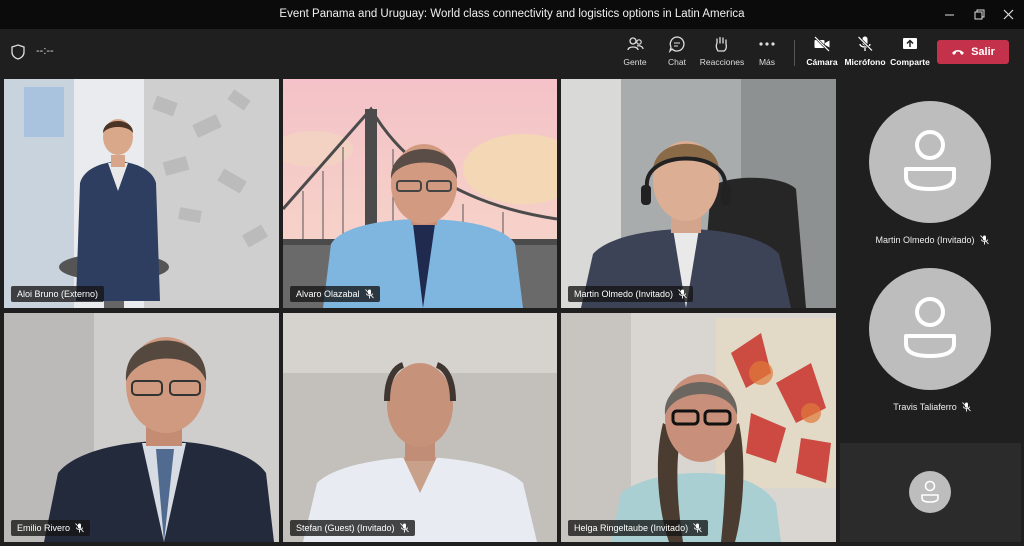  What do you see at coordinates (635, 54) in the screenshot?
I see `people-button: Gente` at bounding box center [635, 54].